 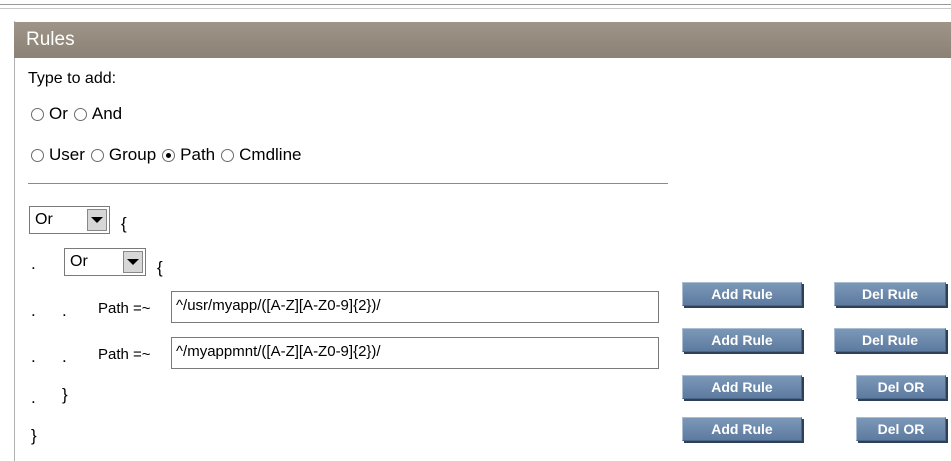 I want to click on panel-title: Rules, so click(x=482, y=40).